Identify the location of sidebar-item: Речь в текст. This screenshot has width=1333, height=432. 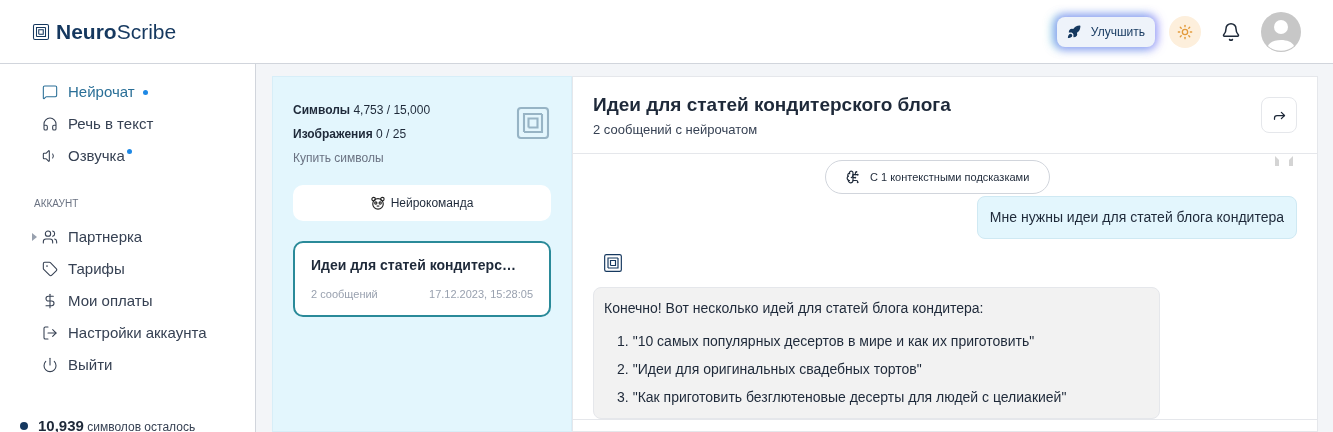
(98, 124).